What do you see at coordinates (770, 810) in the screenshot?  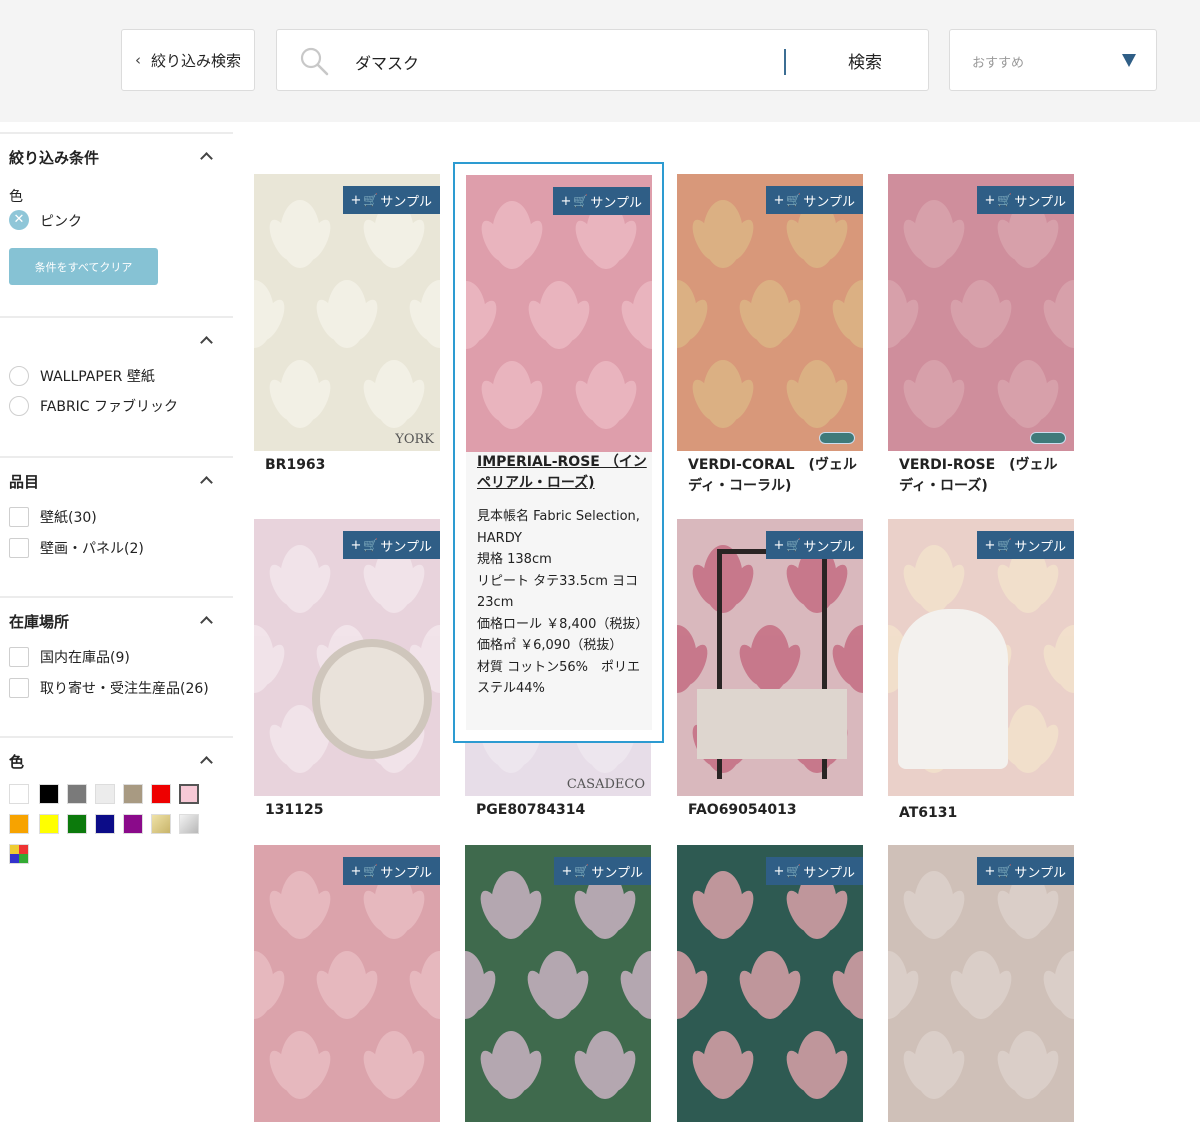 I see `product-name: FAO69054013` at bounding box center [770, 810].